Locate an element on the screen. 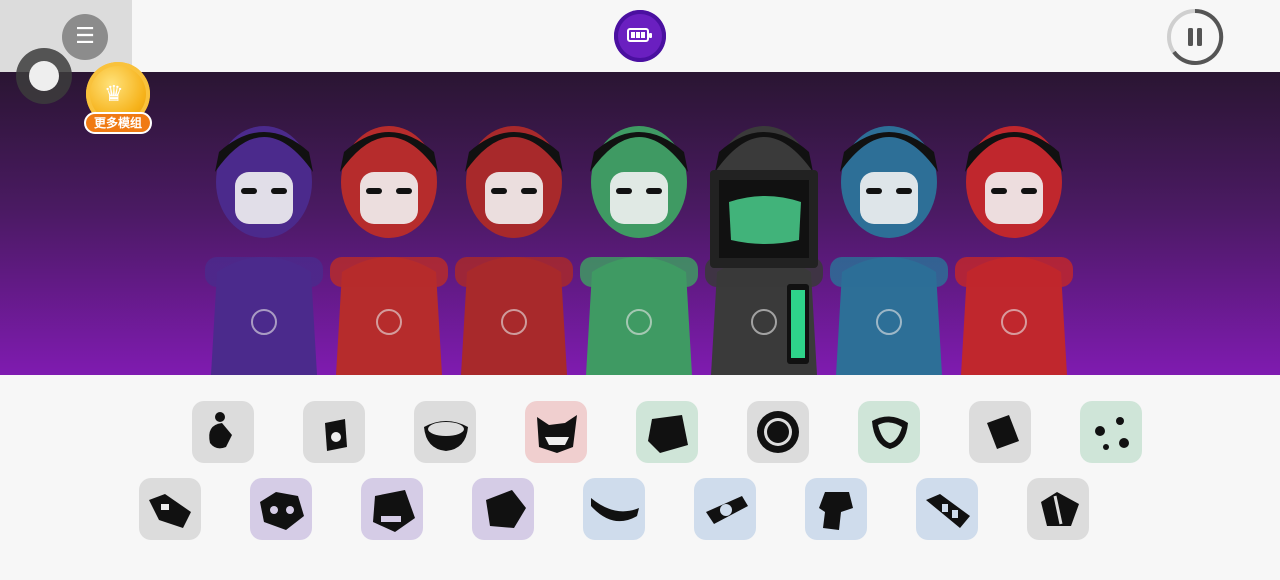 The height and width of the screenshot is (580, 1280). blue-band-sound is located at coordinates (614, 509).